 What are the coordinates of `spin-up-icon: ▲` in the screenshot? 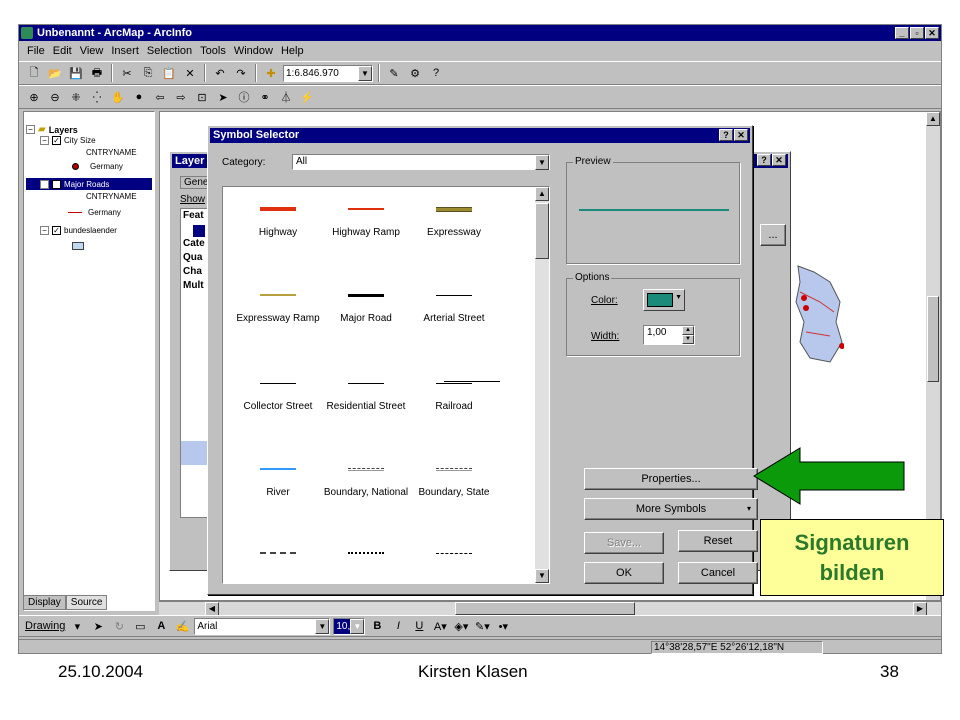 It's located at (688, 330).